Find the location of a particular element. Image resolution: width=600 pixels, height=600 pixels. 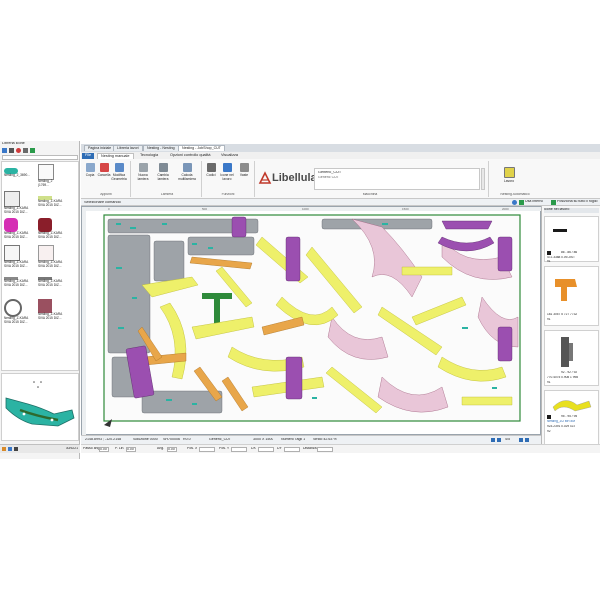

gear-icon is located at coordinates (25, 150).